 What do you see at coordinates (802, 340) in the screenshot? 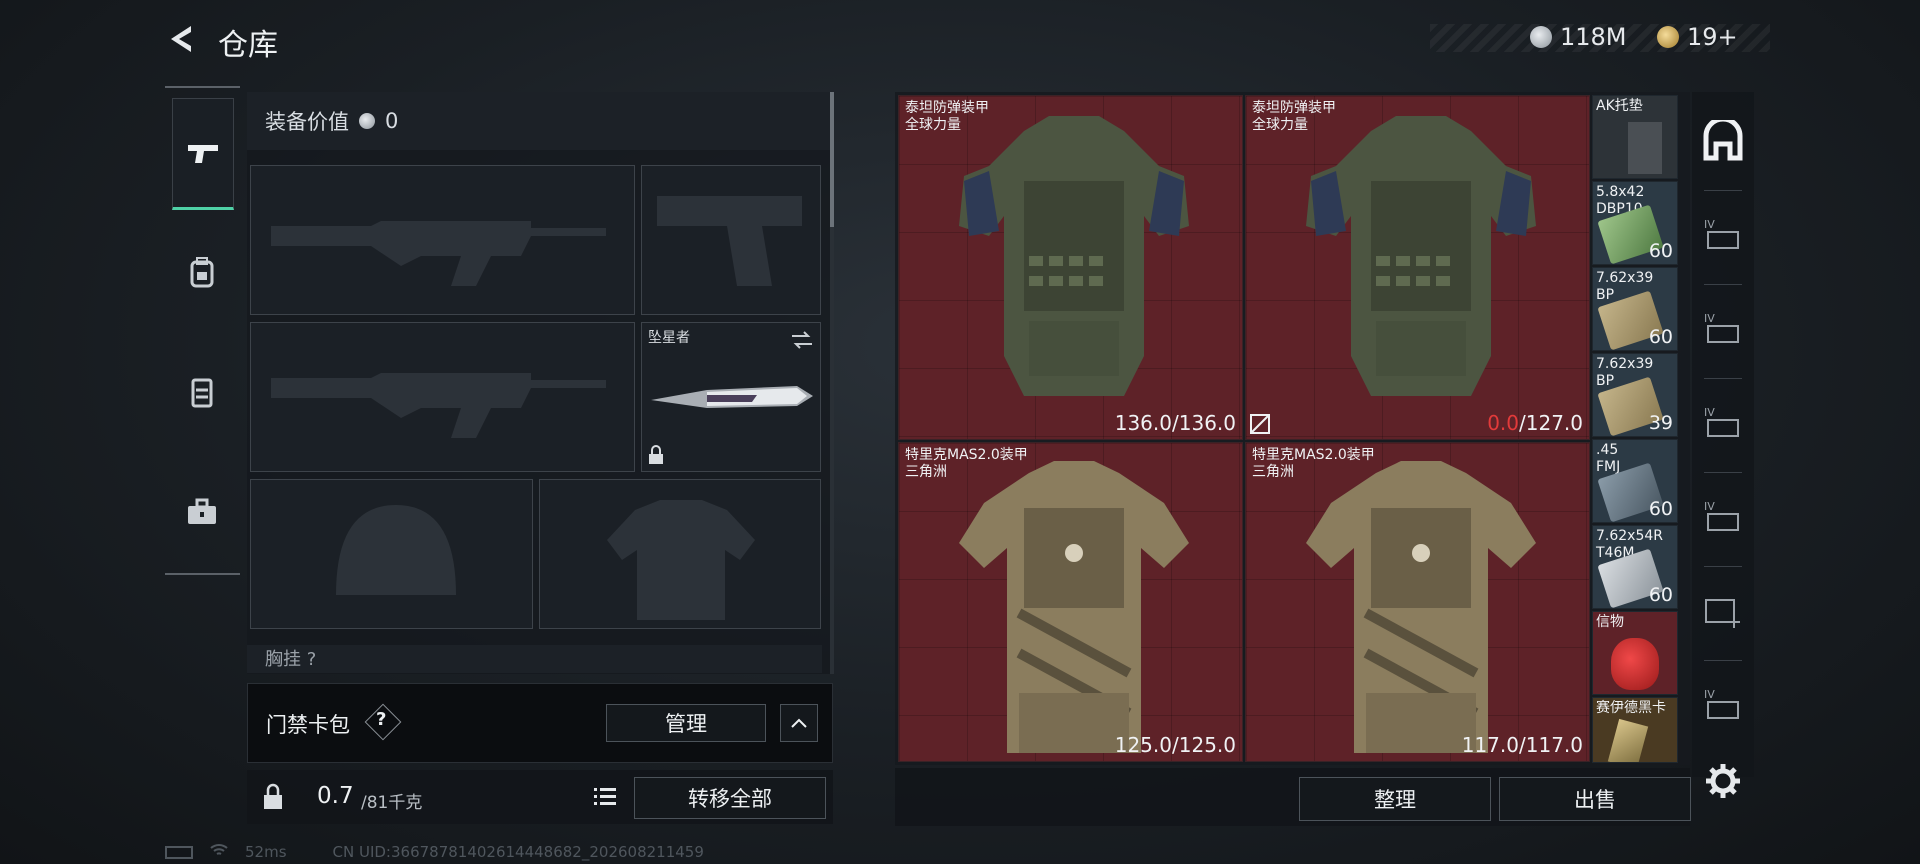
I see `swap-icon` at bounding box center [802, 340].